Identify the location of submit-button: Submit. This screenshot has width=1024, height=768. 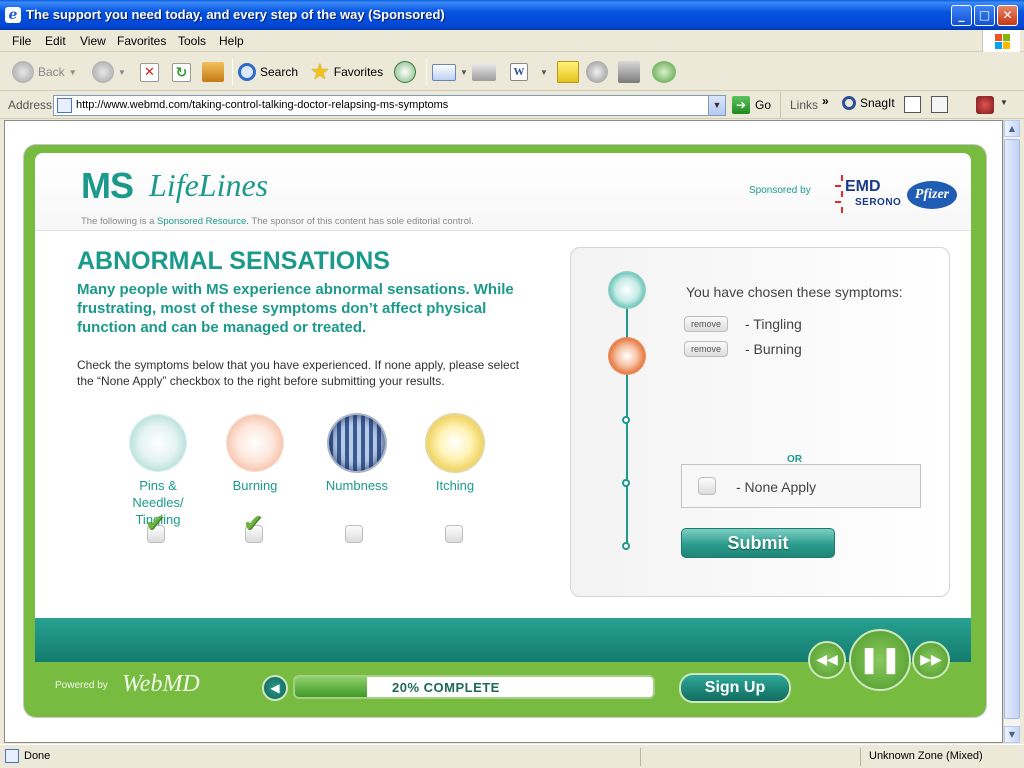
(758, 543).